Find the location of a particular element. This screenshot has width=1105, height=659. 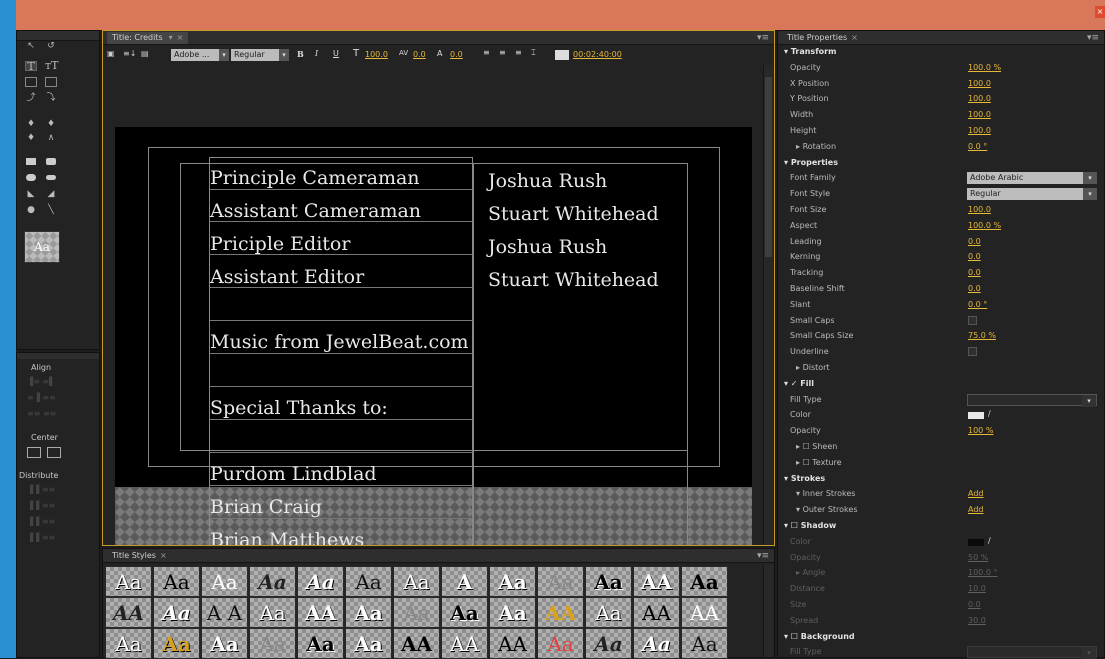

area-type-tool-icon is located at coordinates (31, 82).